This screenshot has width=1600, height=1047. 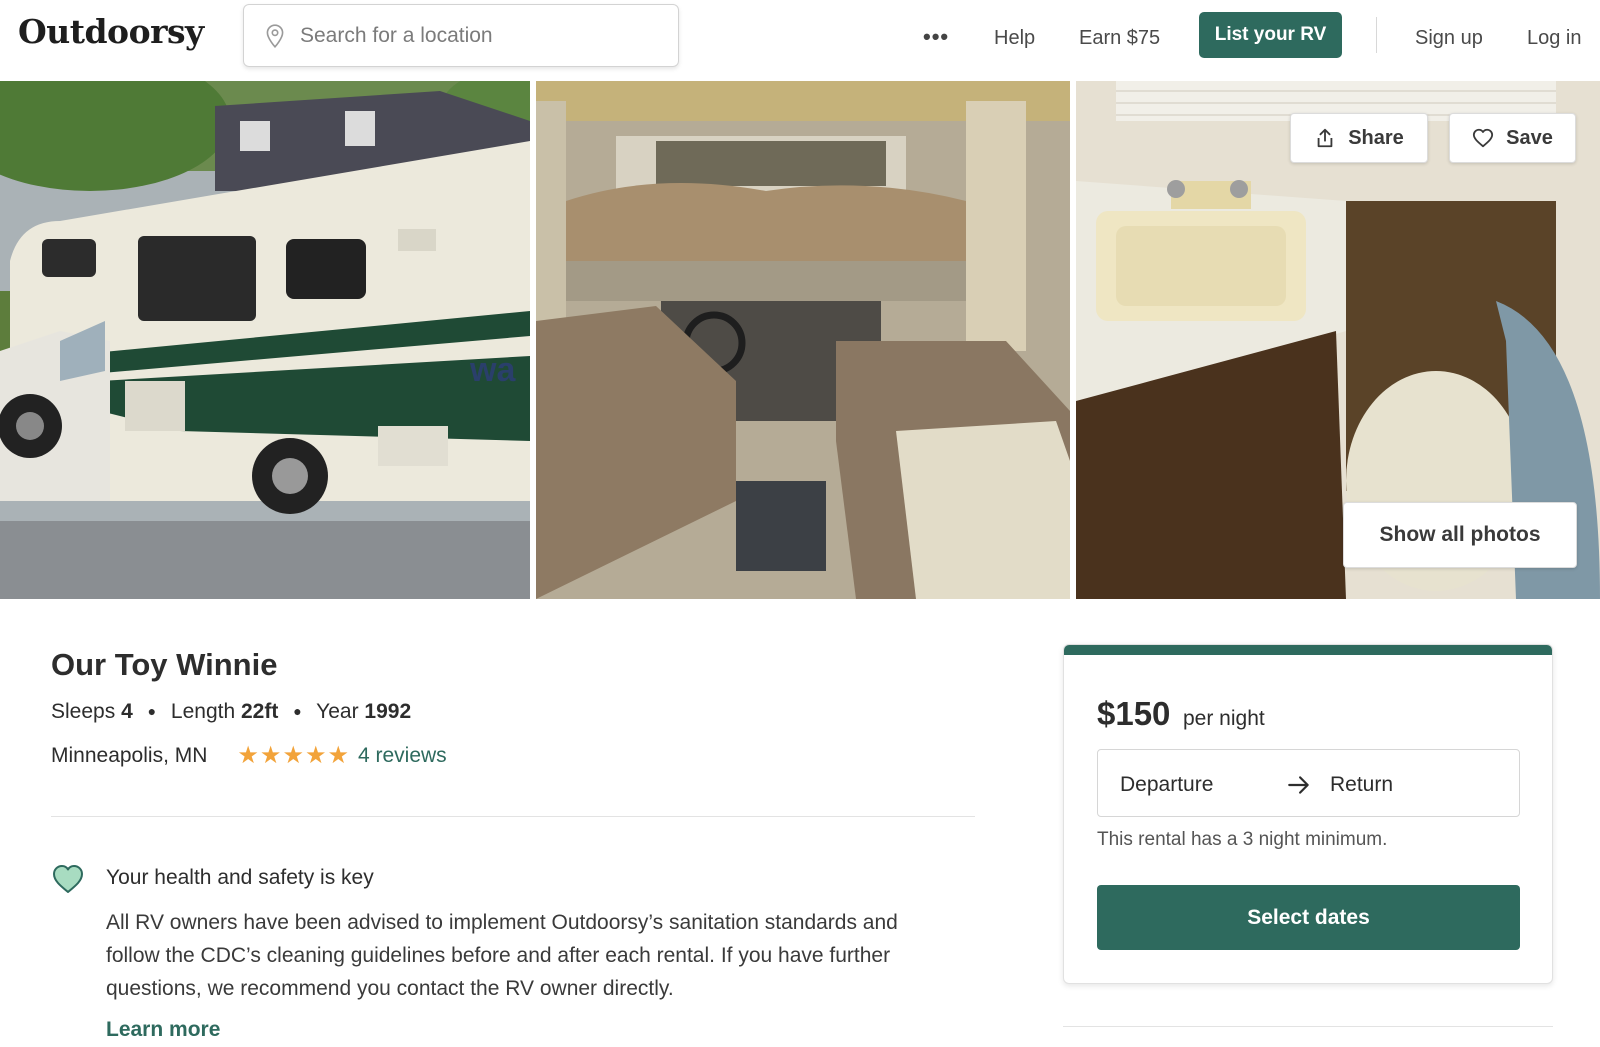 I want to click on location-pin-icon, so click(x=275, y=35).